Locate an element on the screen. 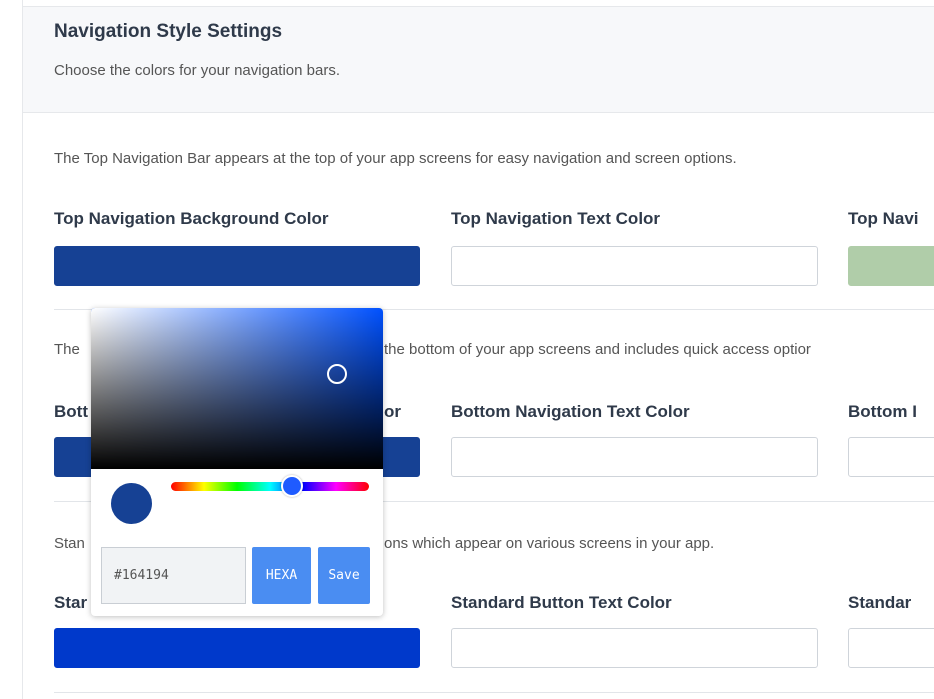 The image size is (934, 699). color-palette is located at coordinates (237, 388).